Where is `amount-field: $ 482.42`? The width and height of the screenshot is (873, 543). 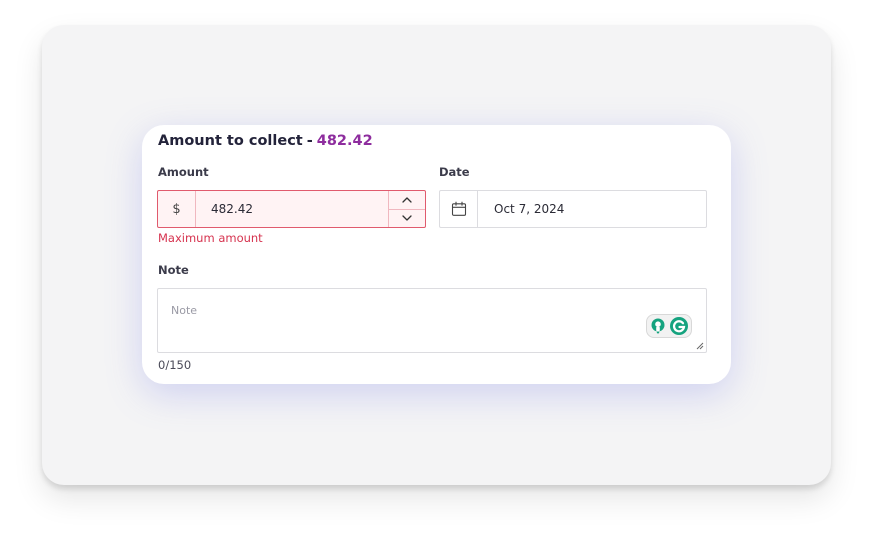
amount-field: $ 482.42 is located at coordinates (291, 209).